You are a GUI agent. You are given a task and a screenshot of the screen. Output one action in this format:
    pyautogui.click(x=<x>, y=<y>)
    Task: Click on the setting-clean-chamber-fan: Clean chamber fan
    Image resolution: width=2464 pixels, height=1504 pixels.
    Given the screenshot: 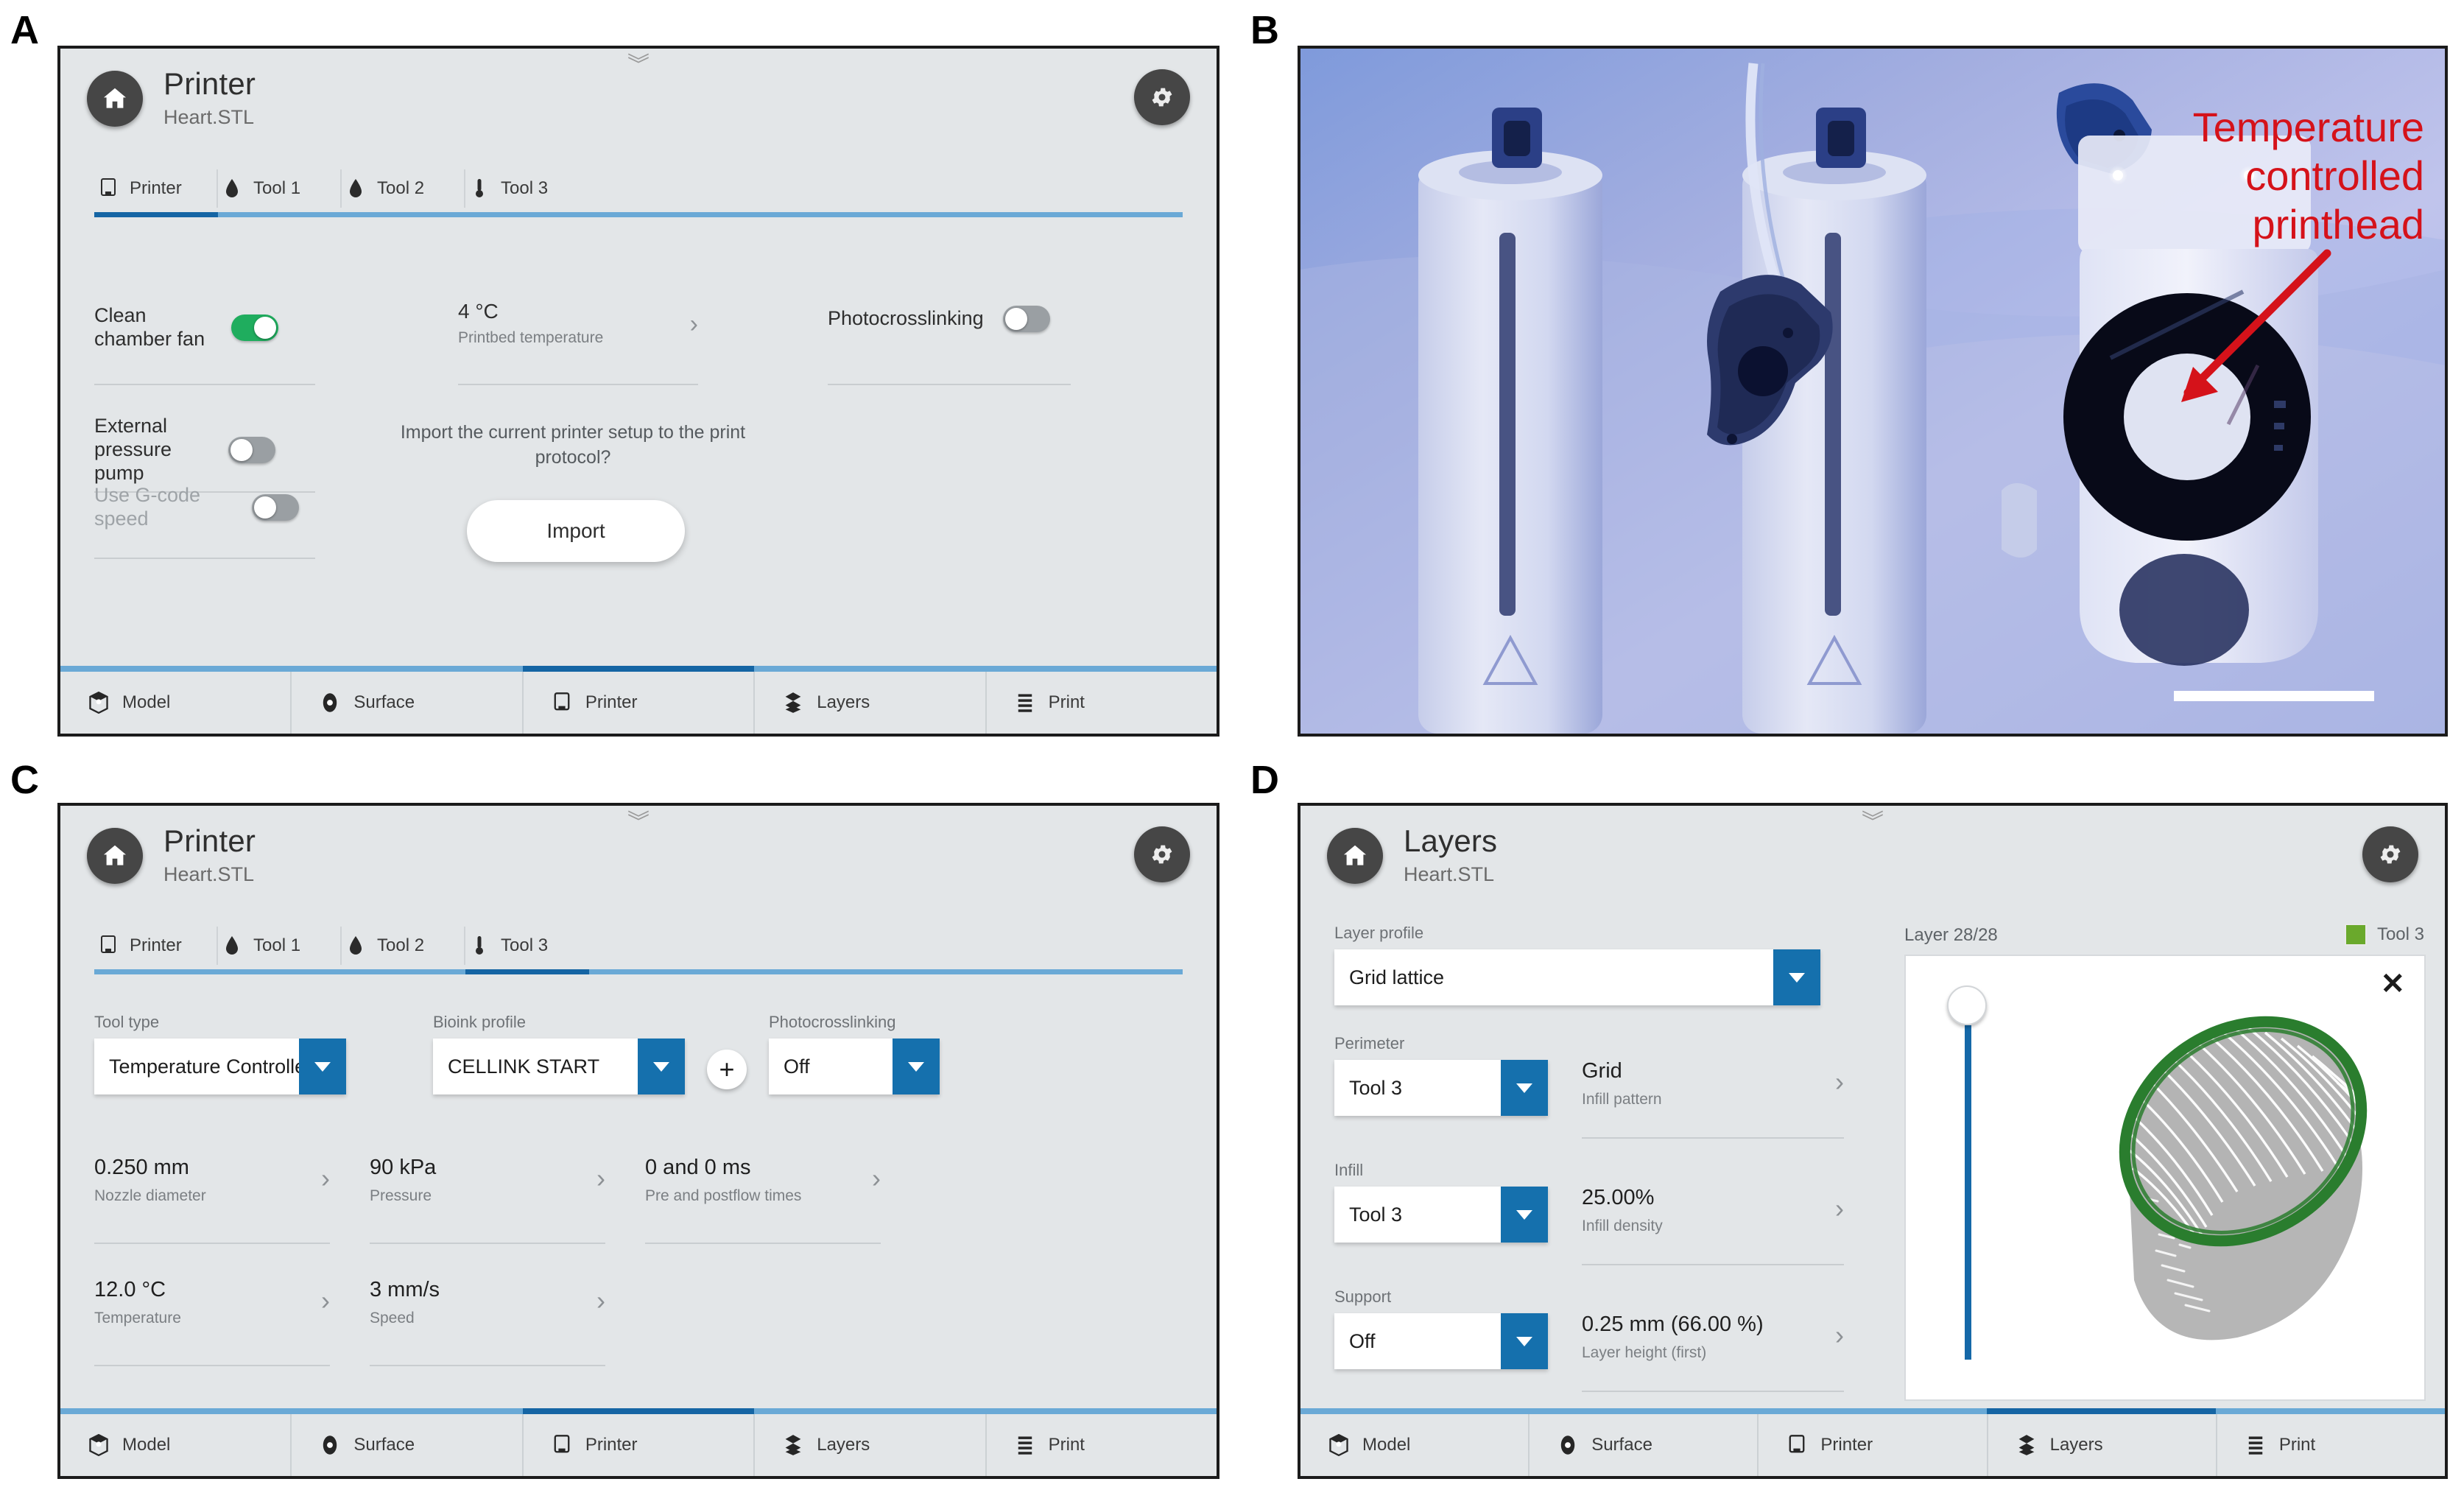 What is the action you would take?
    pyautogui.click(x=205, y=327)
    